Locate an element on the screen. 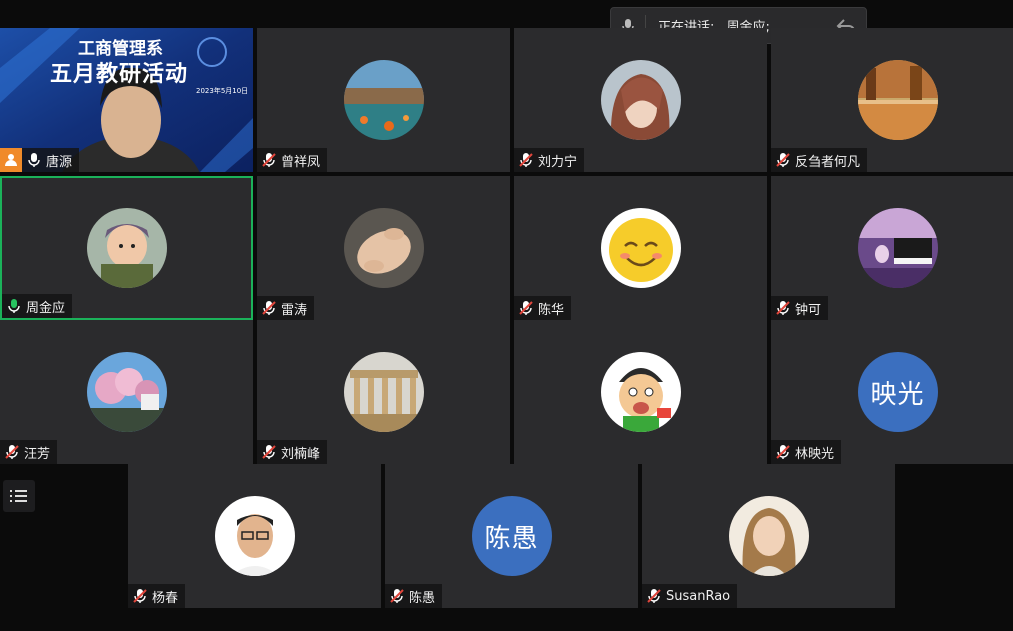 The width and height of the screenshot is (1013, 631). participant-name-tag: 林映光 is located at coordinates (806, 452).